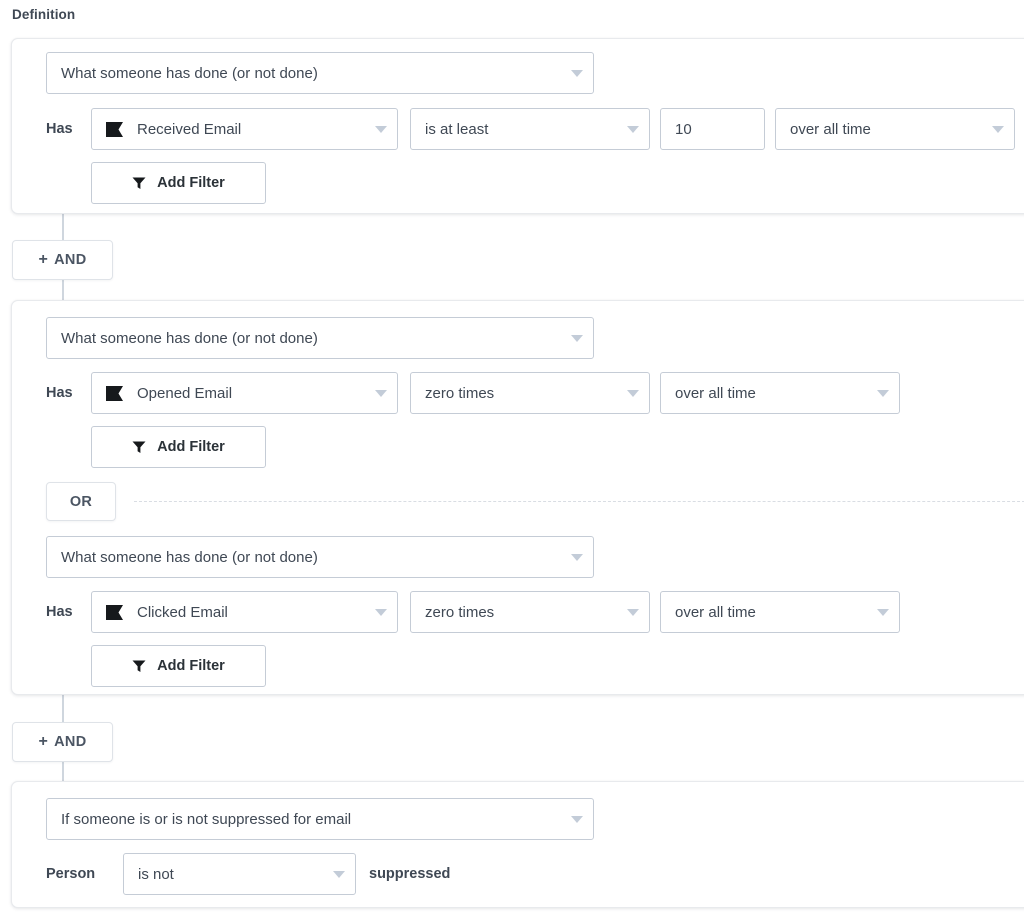  I want to click on or-divider-rule, so click(579, 501).